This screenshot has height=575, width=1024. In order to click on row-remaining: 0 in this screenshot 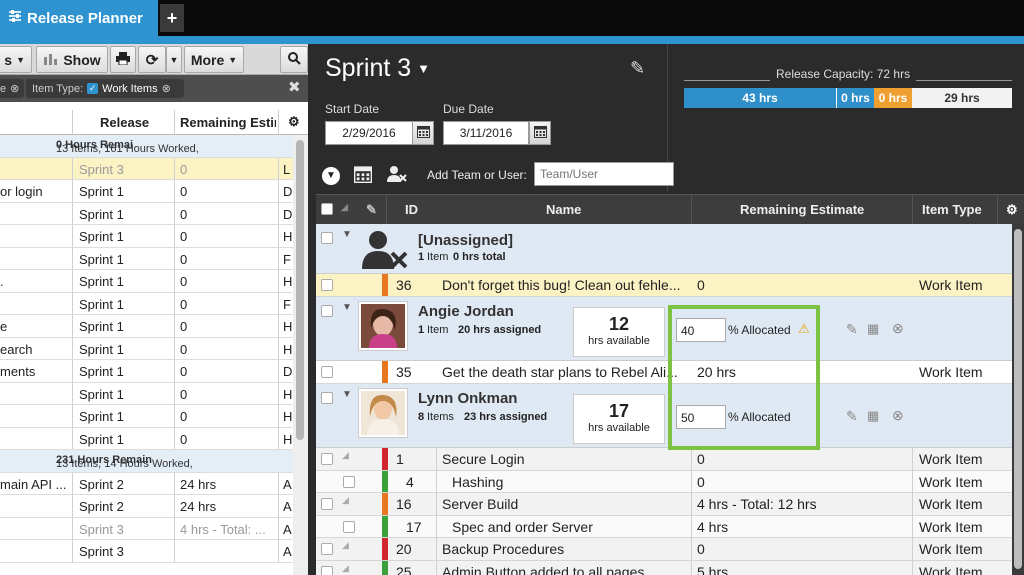, I will do `click(184, 439)`.